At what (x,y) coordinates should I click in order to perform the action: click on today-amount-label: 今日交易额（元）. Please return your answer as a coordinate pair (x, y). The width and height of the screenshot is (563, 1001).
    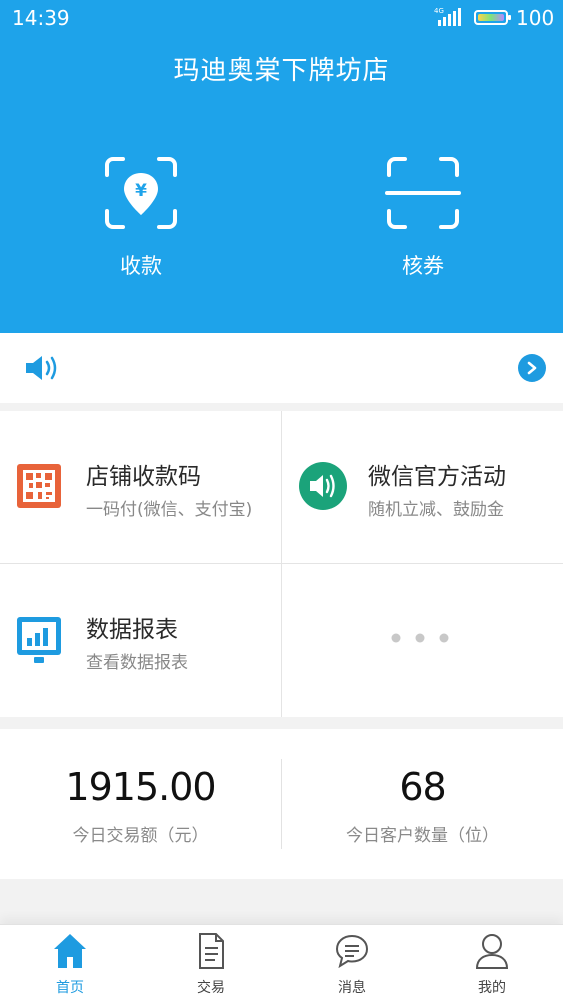
    Looking at the image, I should click on (140, 836).